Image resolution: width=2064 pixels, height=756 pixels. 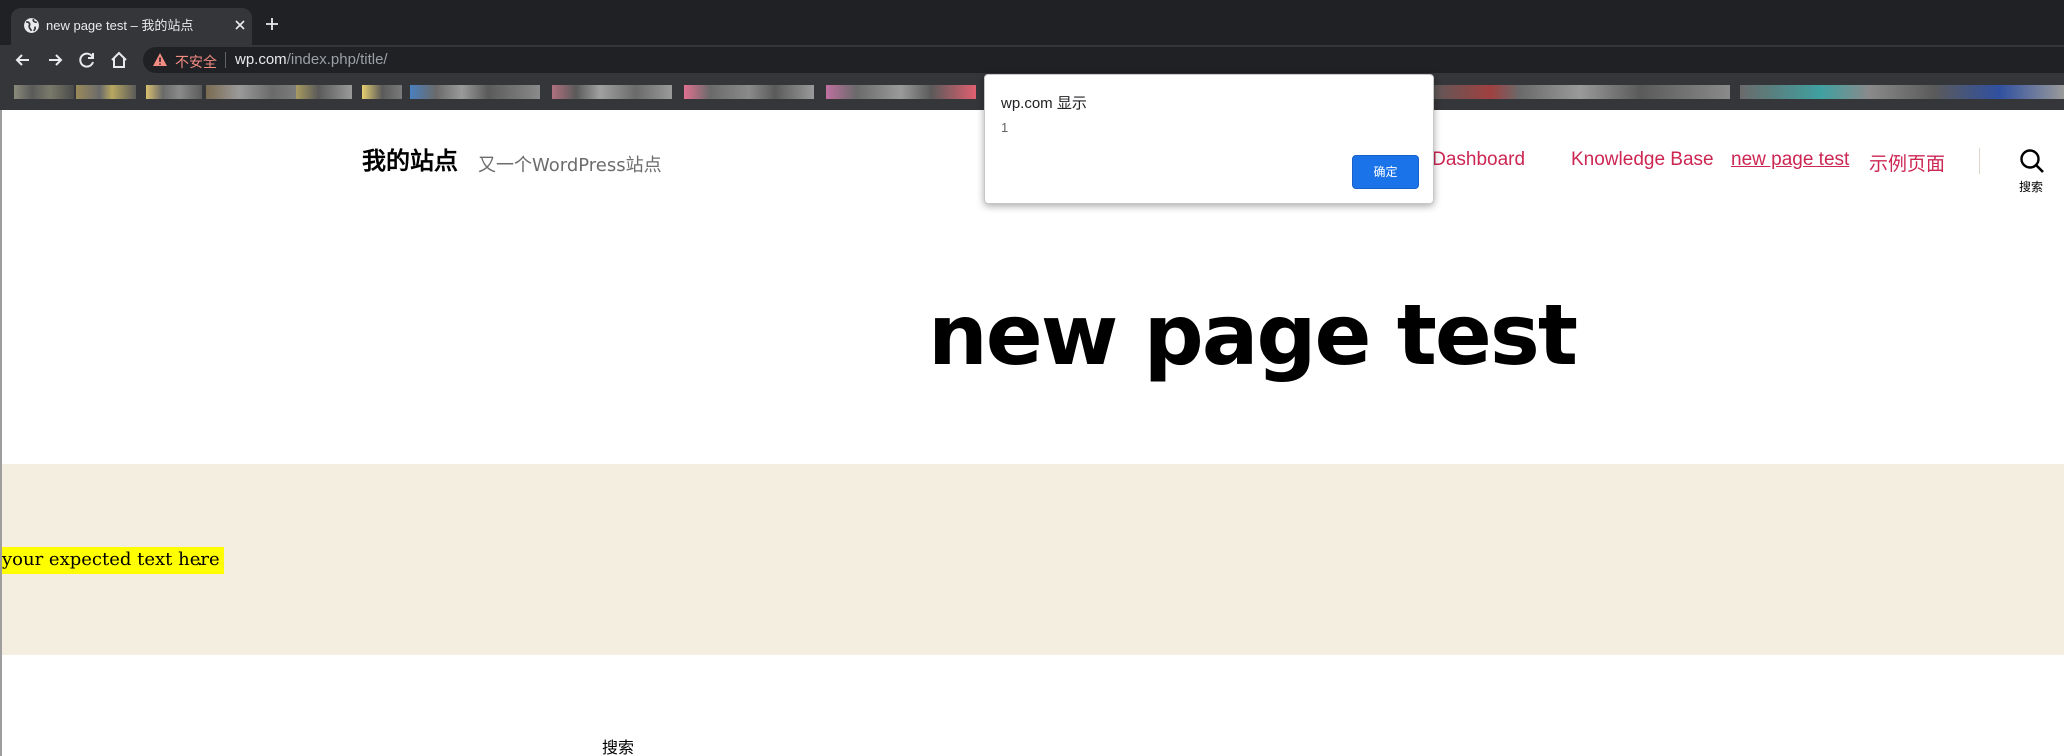 What do you see at coordinates (1209, 139) in the screenshot?
I see `alert-dialog: wp.com 显示 1 确定` at bounding box center [1209, 139].